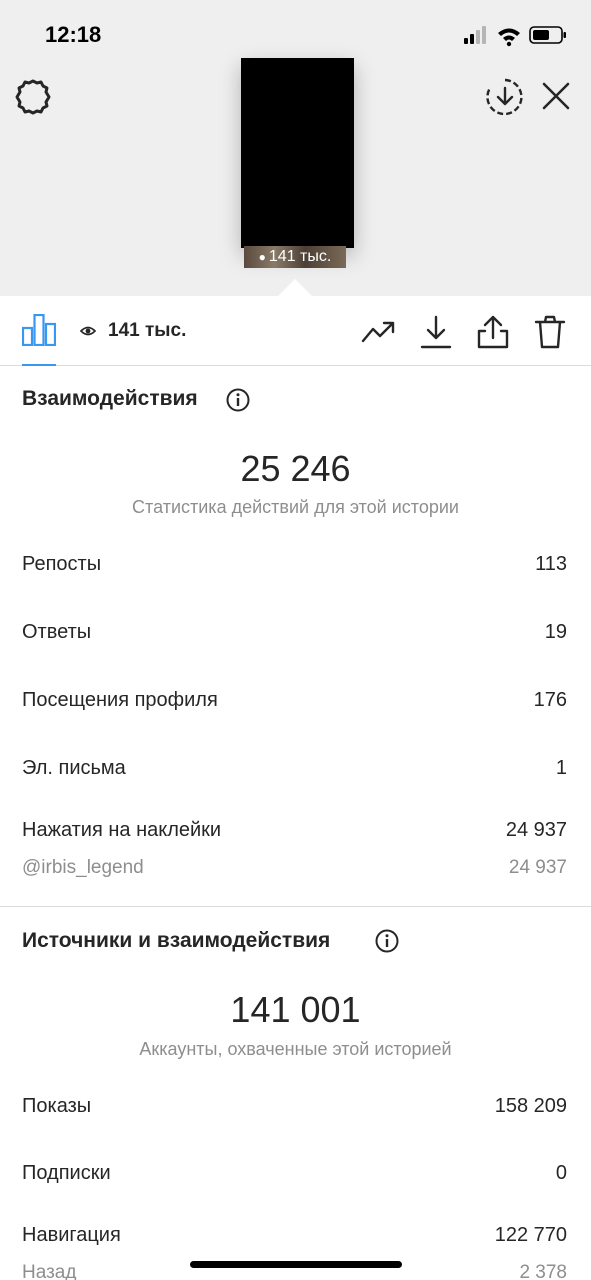 Image resolution: width=591 pixels, height=1280 pixels. I want to click on row-value-emails: 1, so click(561, 768).